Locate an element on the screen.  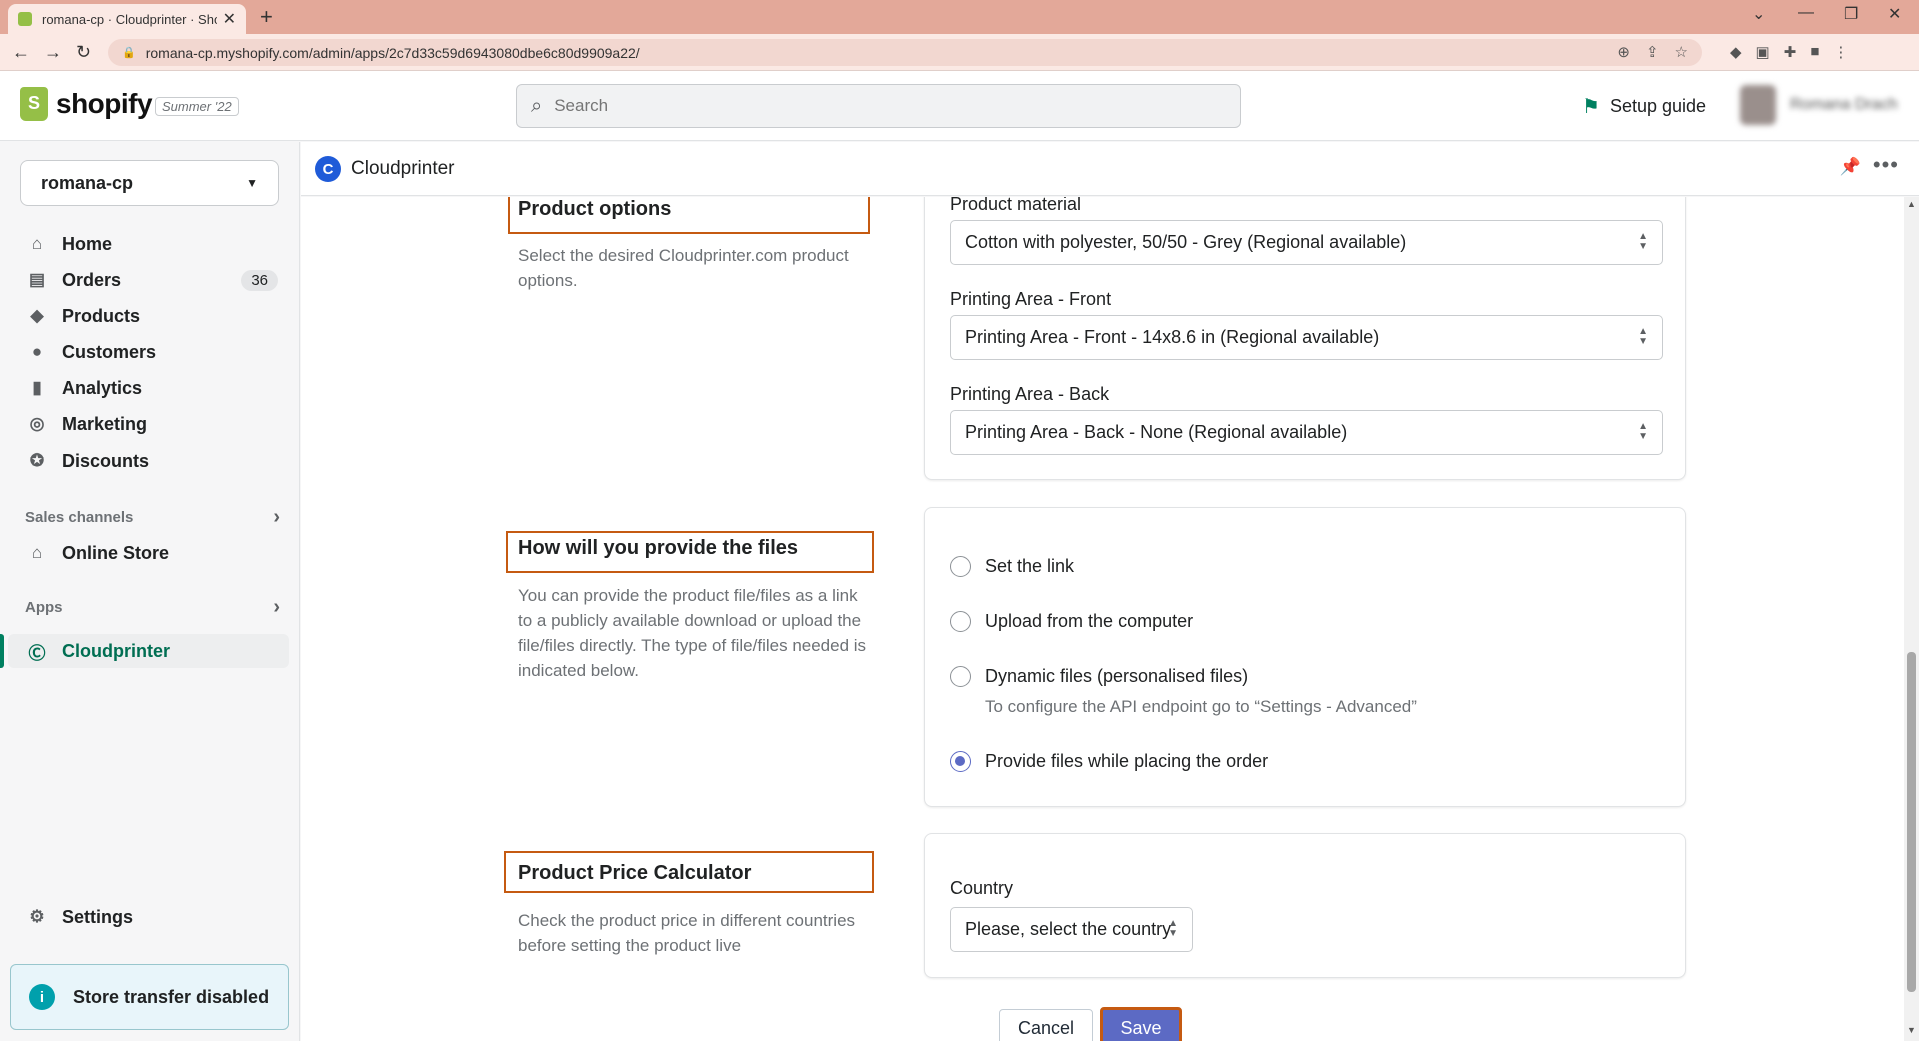
sidebar-item-settings: ⚙ Settings is located at coordinates (145, 917).